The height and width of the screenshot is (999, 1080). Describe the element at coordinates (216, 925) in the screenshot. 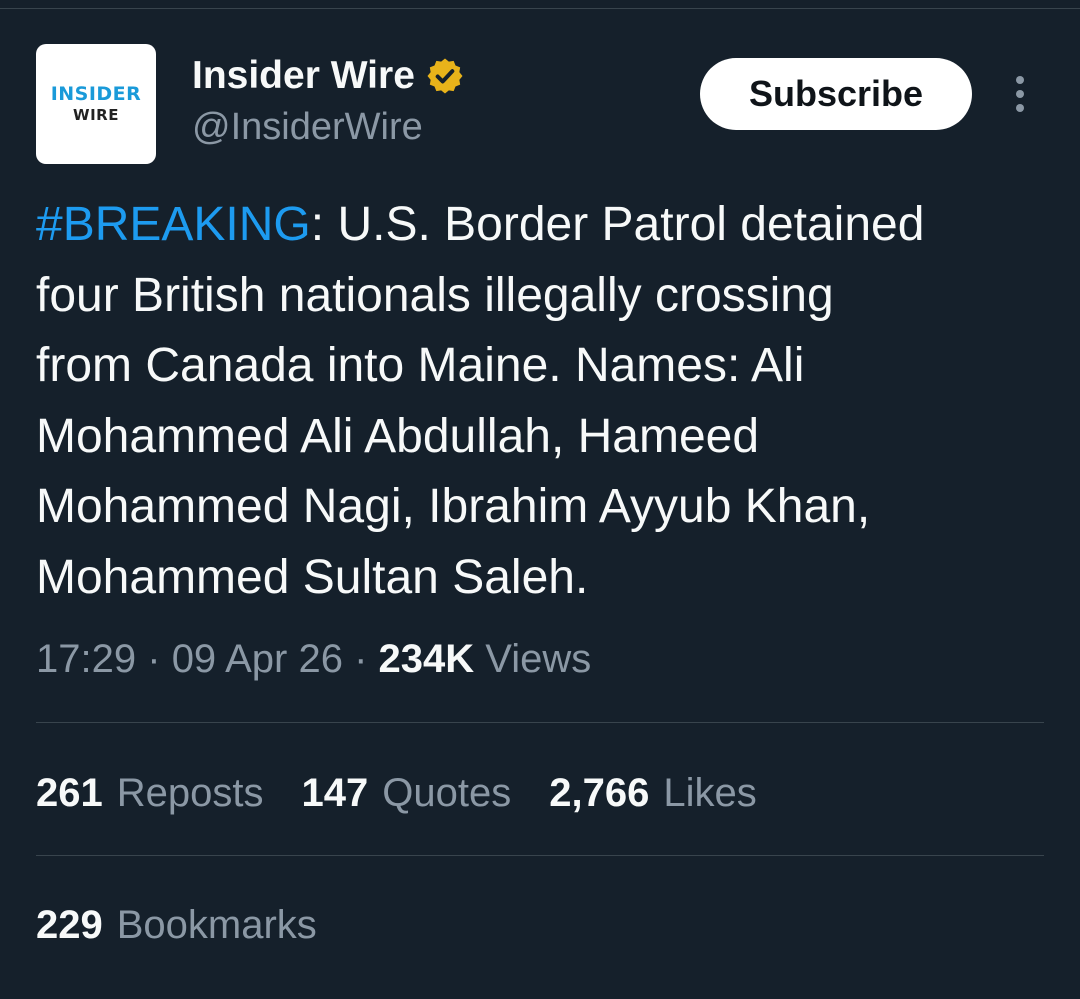

I see `bookmarks-label: Bookmarks` at that location.